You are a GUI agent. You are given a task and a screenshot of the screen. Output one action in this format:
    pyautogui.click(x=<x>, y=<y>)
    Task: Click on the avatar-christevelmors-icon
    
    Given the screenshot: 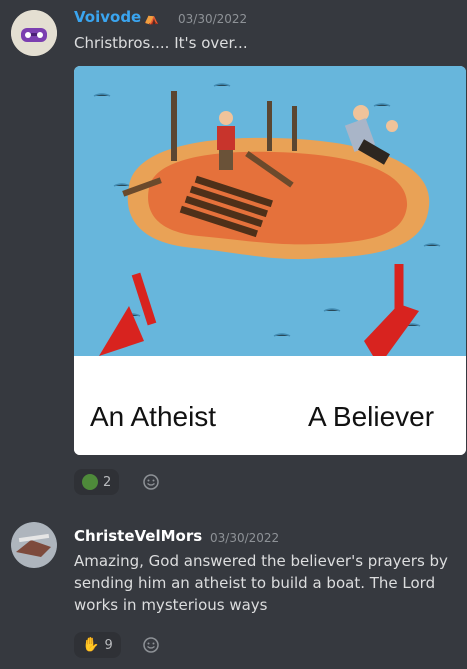 What is the action you would take?
    pyautogui.click(x=34, y=545)
    